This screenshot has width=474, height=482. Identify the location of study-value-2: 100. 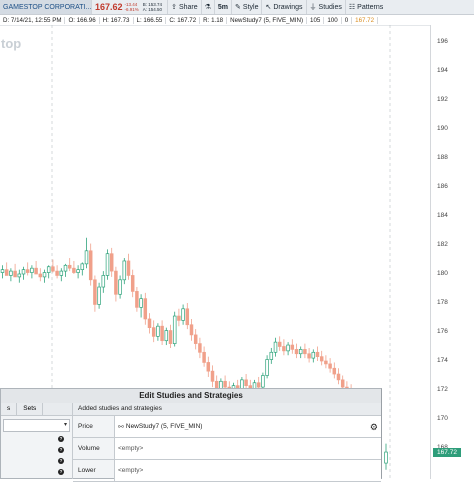
(333, 20).